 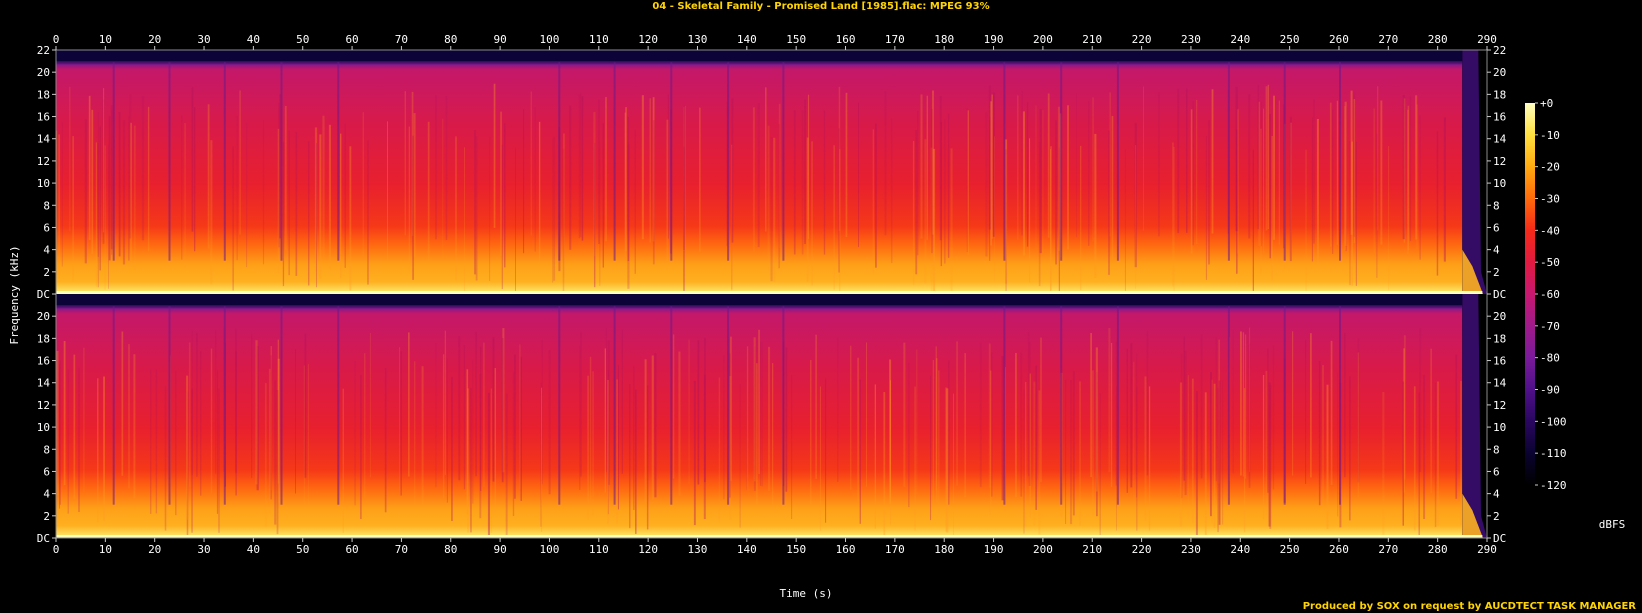 I want to click on colorbar-tick-label: -40, so click(x=1550, y=230).